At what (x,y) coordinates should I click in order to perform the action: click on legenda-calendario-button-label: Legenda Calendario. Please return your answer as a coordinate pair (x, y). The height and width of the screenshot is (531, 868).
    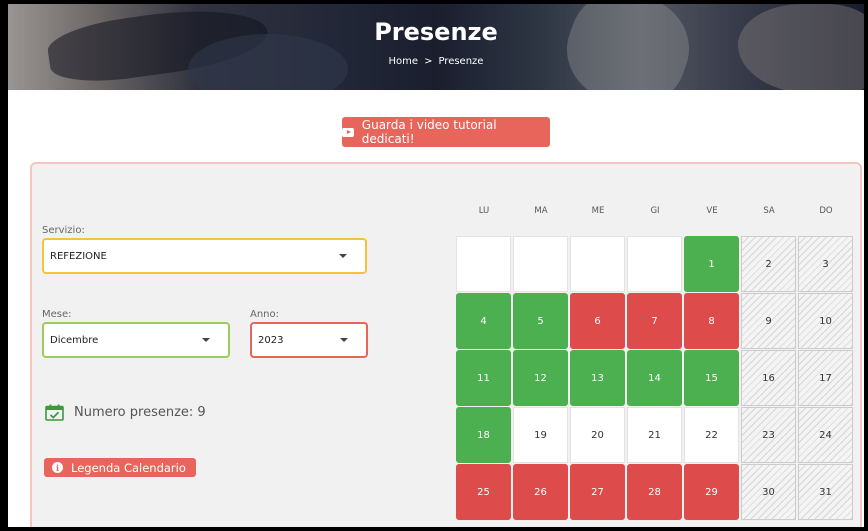
    Looking at the image, I should click on (128, 467).